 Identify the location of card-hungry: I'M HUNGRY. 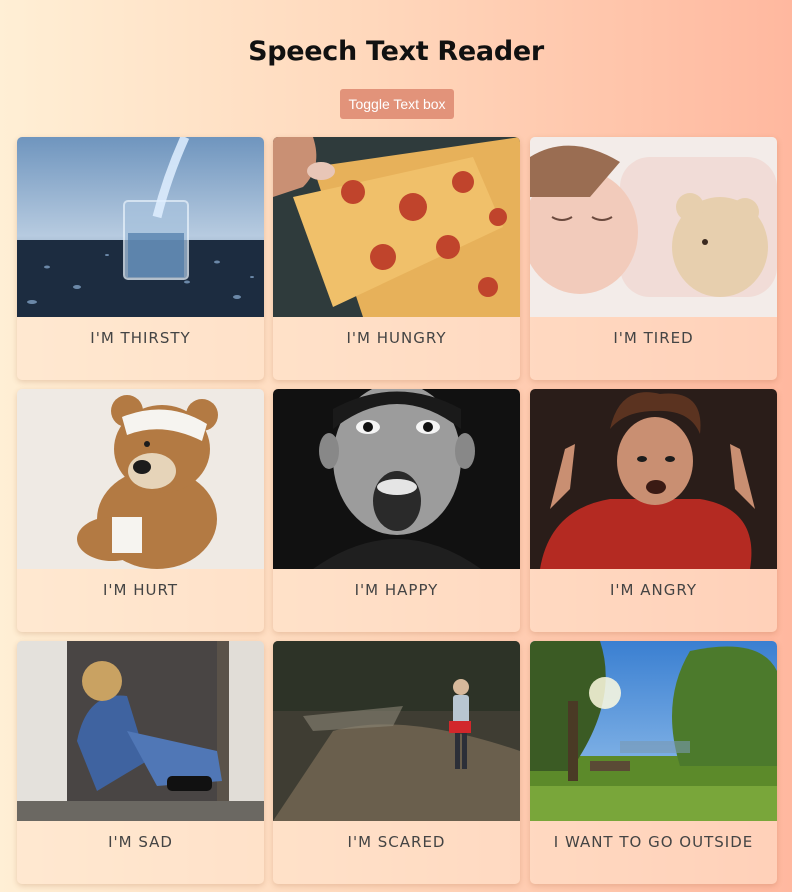
(396, 258).